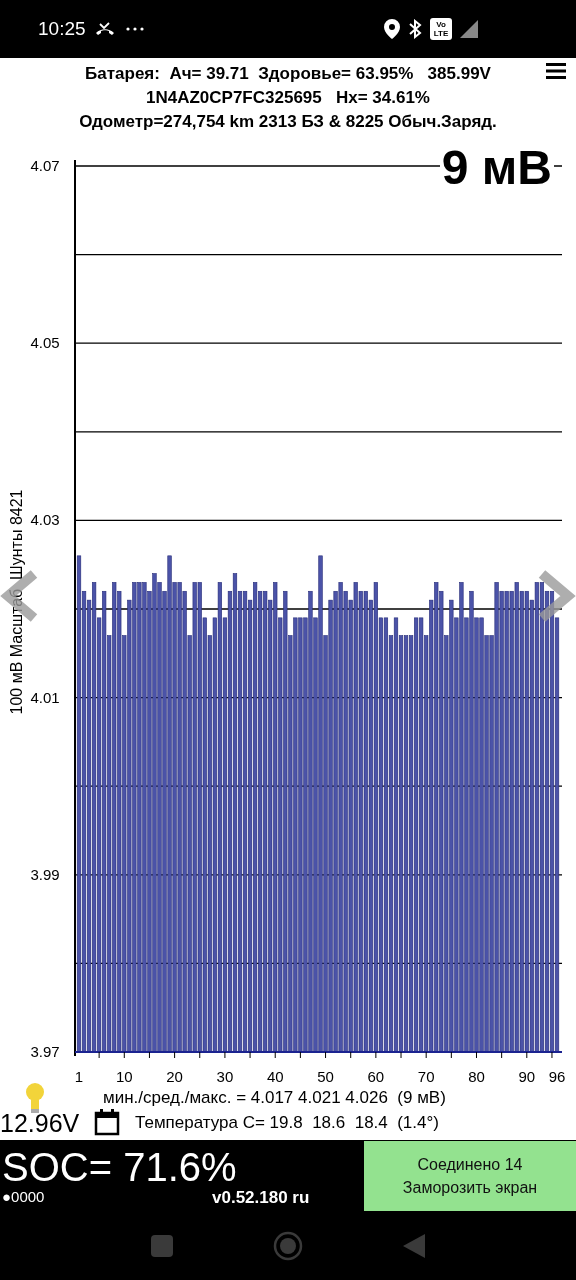 The height and width of the screenshot is (1280, 576). What do you see at coordinates (325, 1076) in the screenshot?
I see `x-tick-label: 50` at bounding box center [325, 1076].